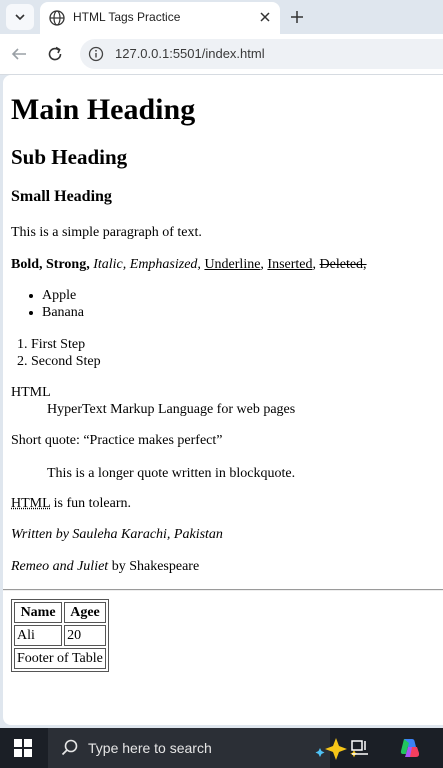  I want to click on short-quote-line: Short quote: “Practice makes perfect”, so click(116, 441).